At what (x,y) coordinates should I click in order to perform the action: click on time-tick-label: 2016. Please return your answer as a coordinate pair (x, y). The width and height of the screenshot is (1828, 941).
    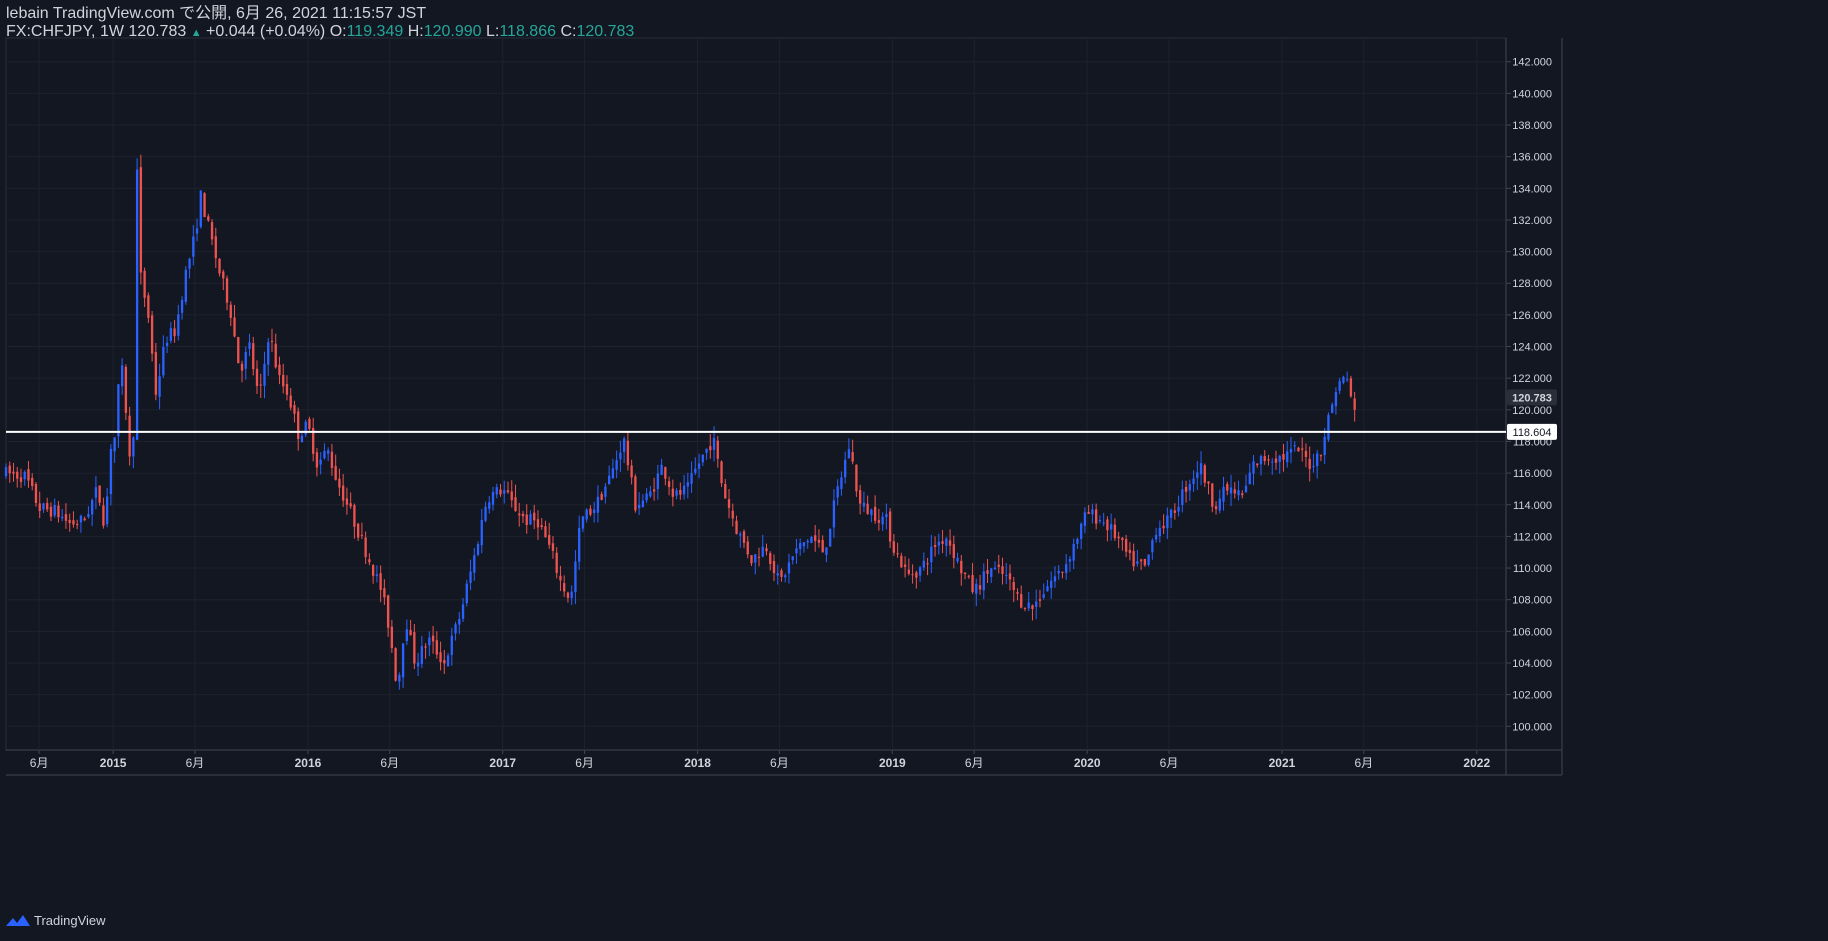
    Looking at the image, I should click on (308, 763).